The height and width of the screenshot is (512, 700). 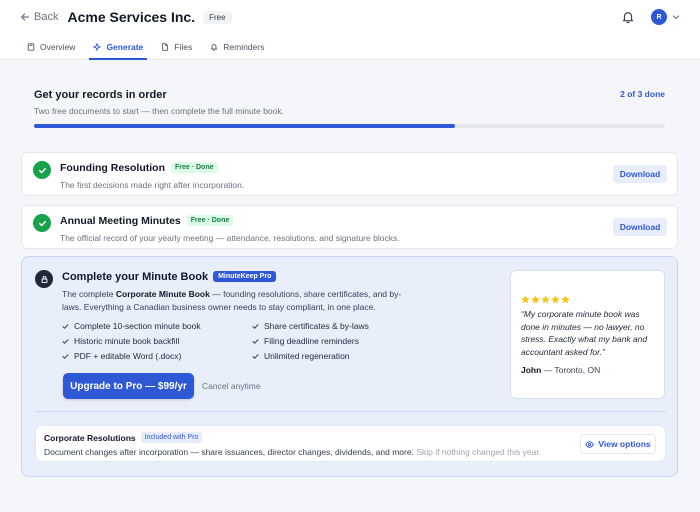 I want to click on cancel-anytime-note: Cancel anytime, so click(x=231, y=386).